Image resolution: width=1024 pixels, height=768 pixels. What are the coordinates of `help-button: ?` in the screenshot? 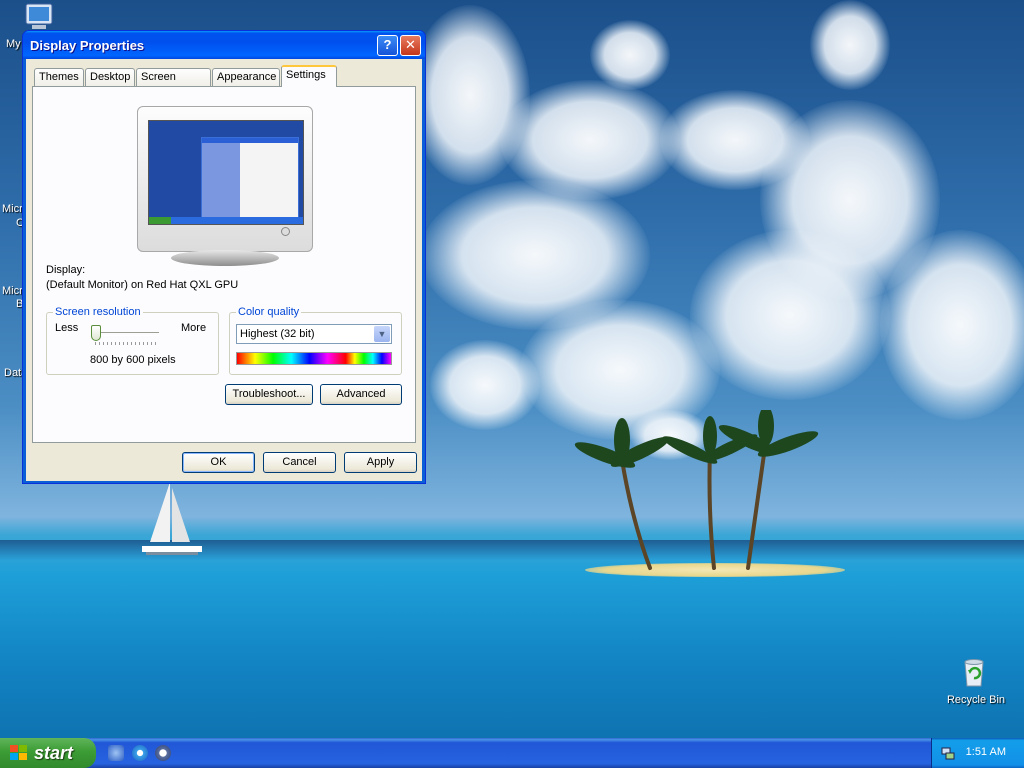 It's located at (387, 45).